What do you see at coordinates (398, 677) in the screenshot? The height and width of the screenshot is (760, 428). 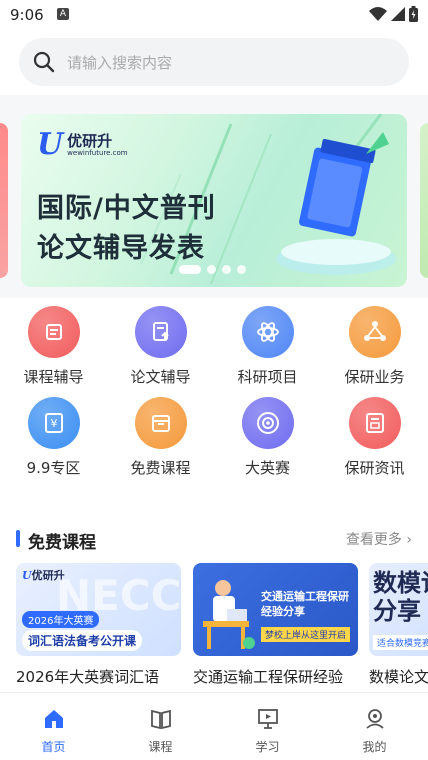 I see `course-title: 数模论文` at bounding box center [398, 677].